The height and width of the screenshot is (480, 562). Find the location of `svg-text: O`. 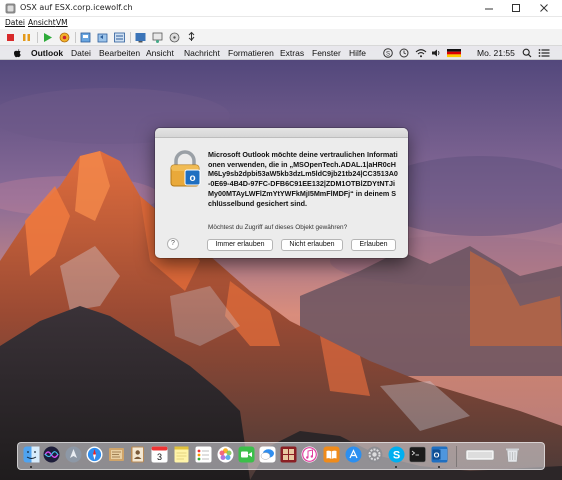

svg-text: O is located at coordinates (437, 454).